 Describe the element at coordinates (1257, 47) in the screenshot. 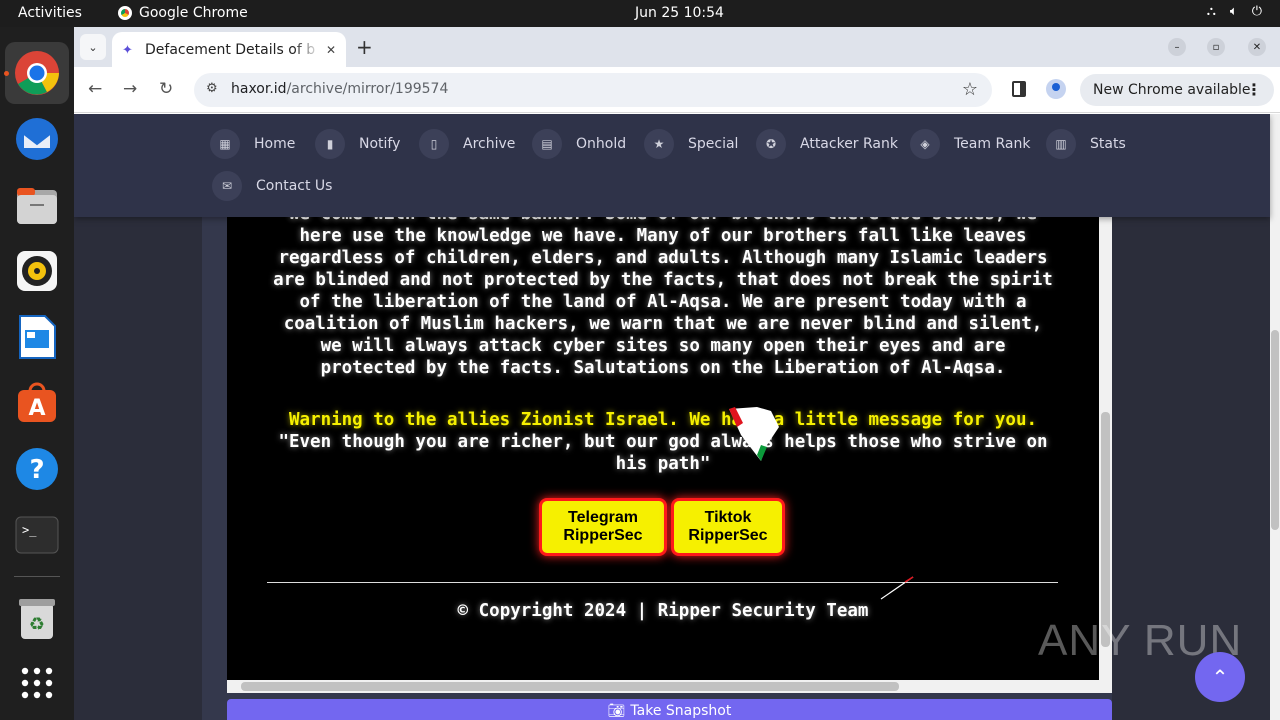

I see `close-window-button: ✕` at that location.